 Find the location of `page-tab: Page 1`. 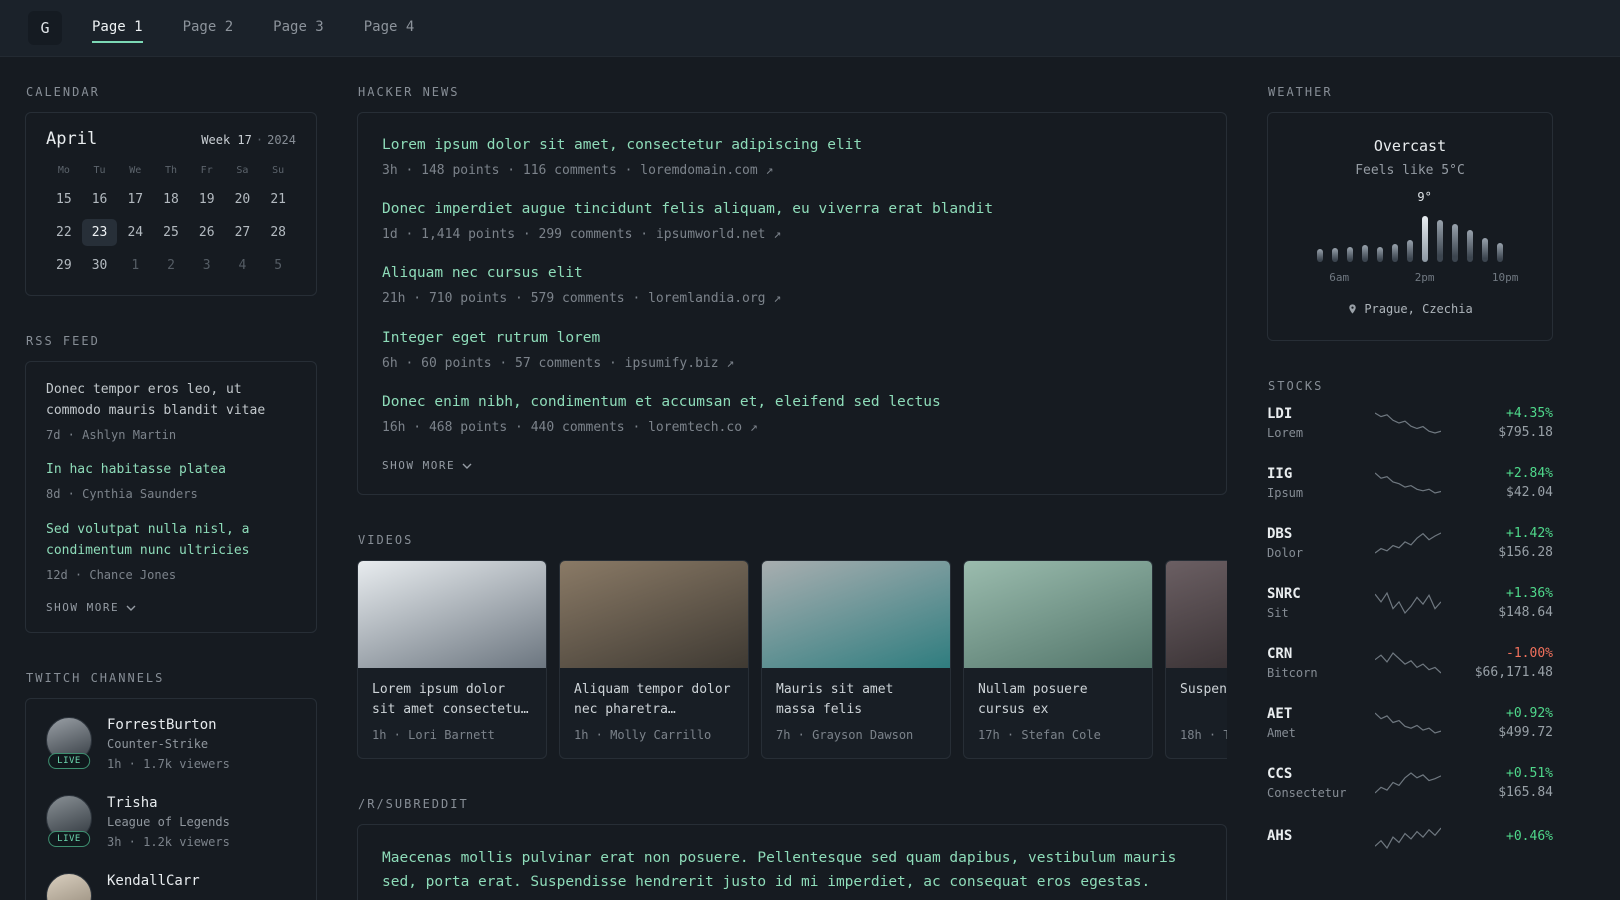

page-tab: Page 1 is located at coordinates (117, 31).